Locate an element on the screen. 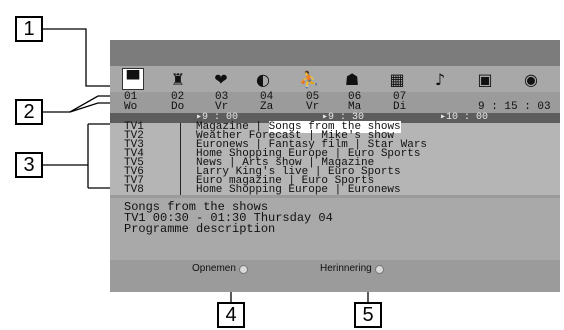 Image resolution: width=564 pixels, height=330 pixels. weekday: Do is located at coordinates (177, 107).